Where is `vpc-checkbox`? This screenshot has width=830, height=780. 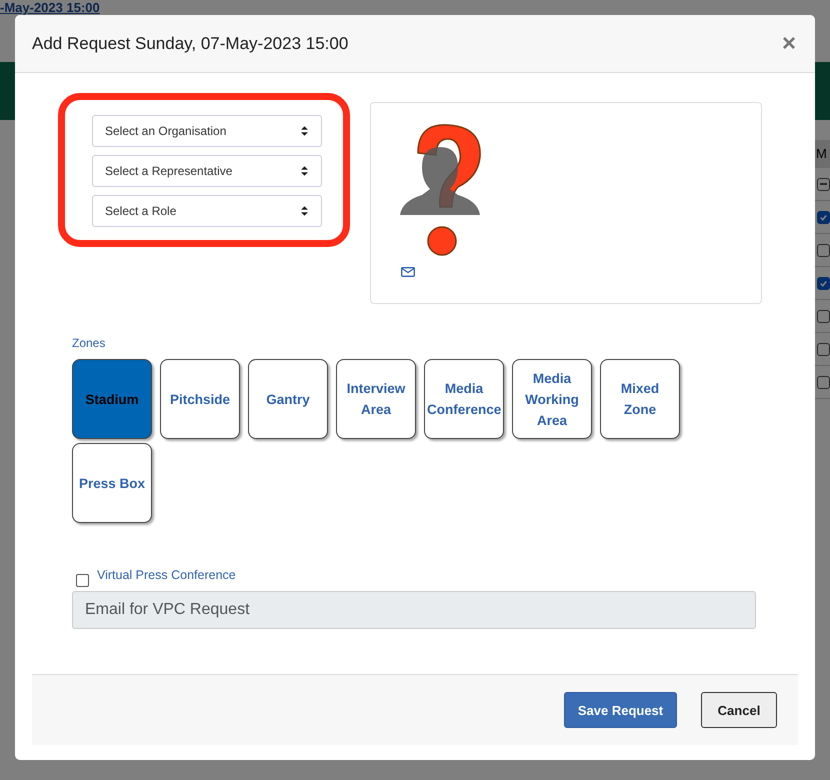 vpc-checkbox is located at coordinates (82, 580).